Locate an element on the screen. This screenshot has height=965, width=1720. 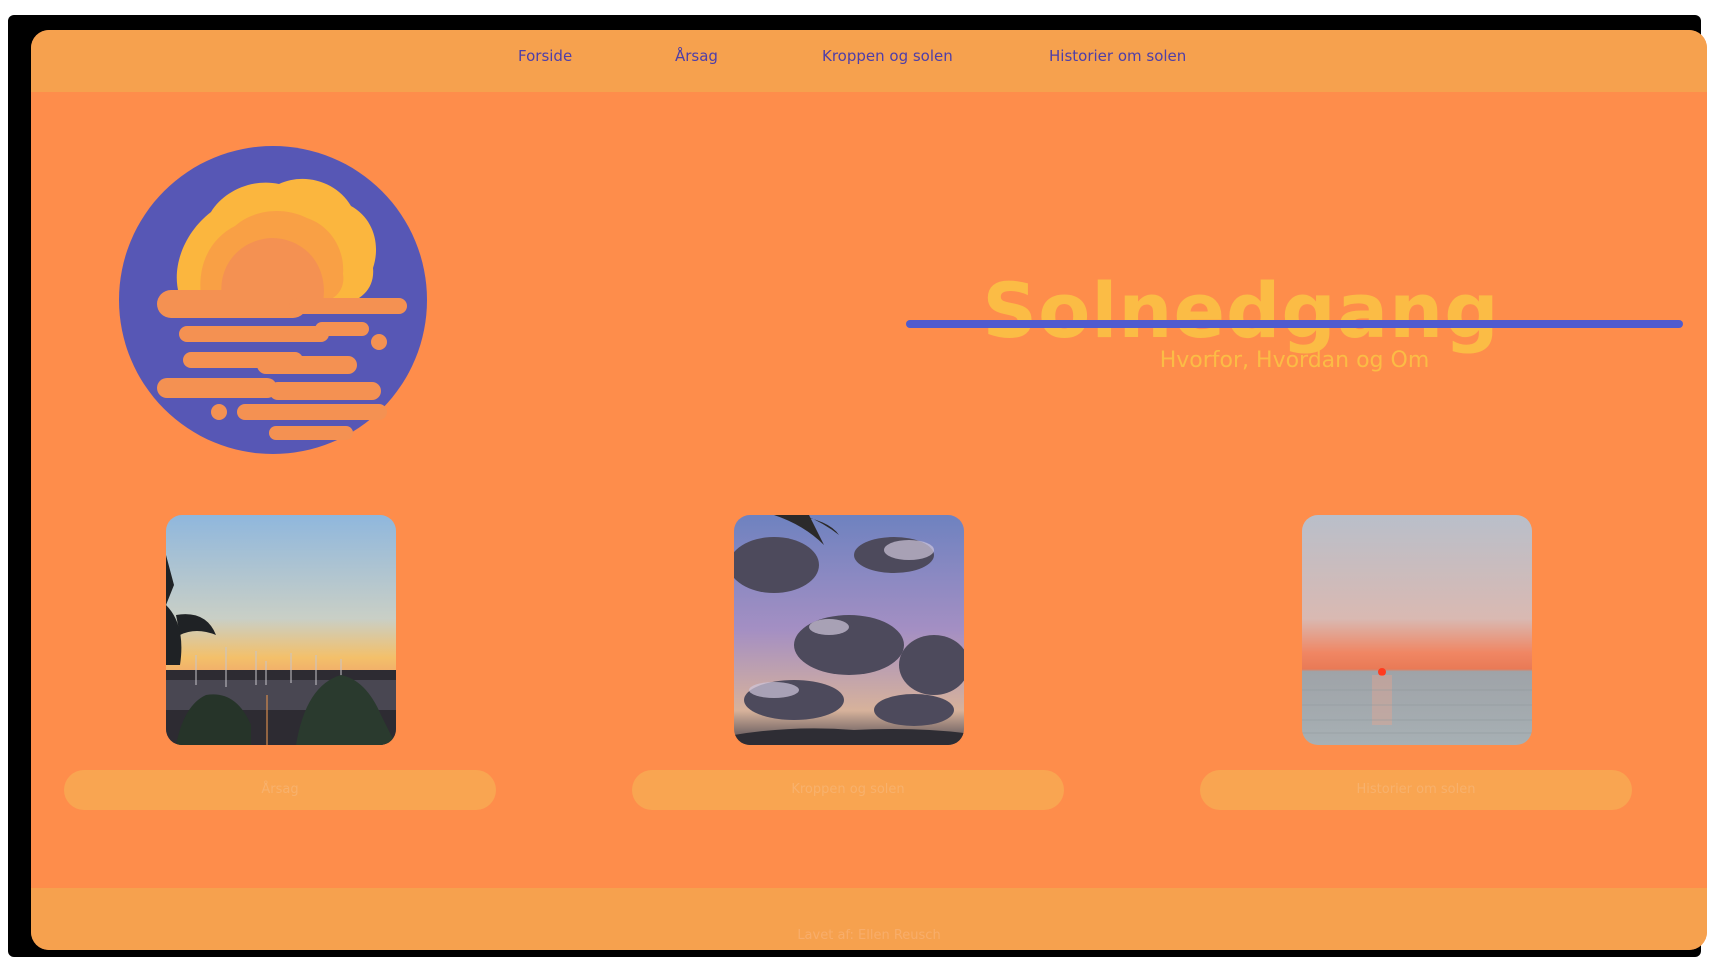
page-title: Solnedgang is located at coordinates (1241, 310).